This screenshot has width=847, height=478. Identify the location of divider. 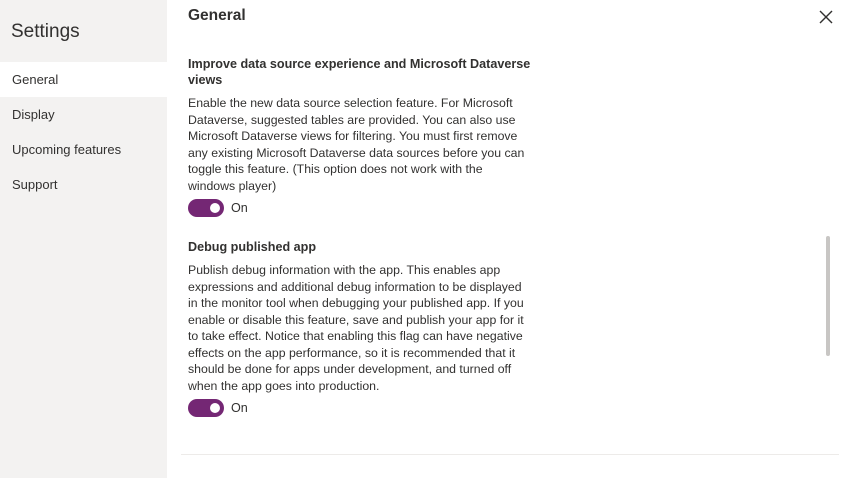
(510, 454).